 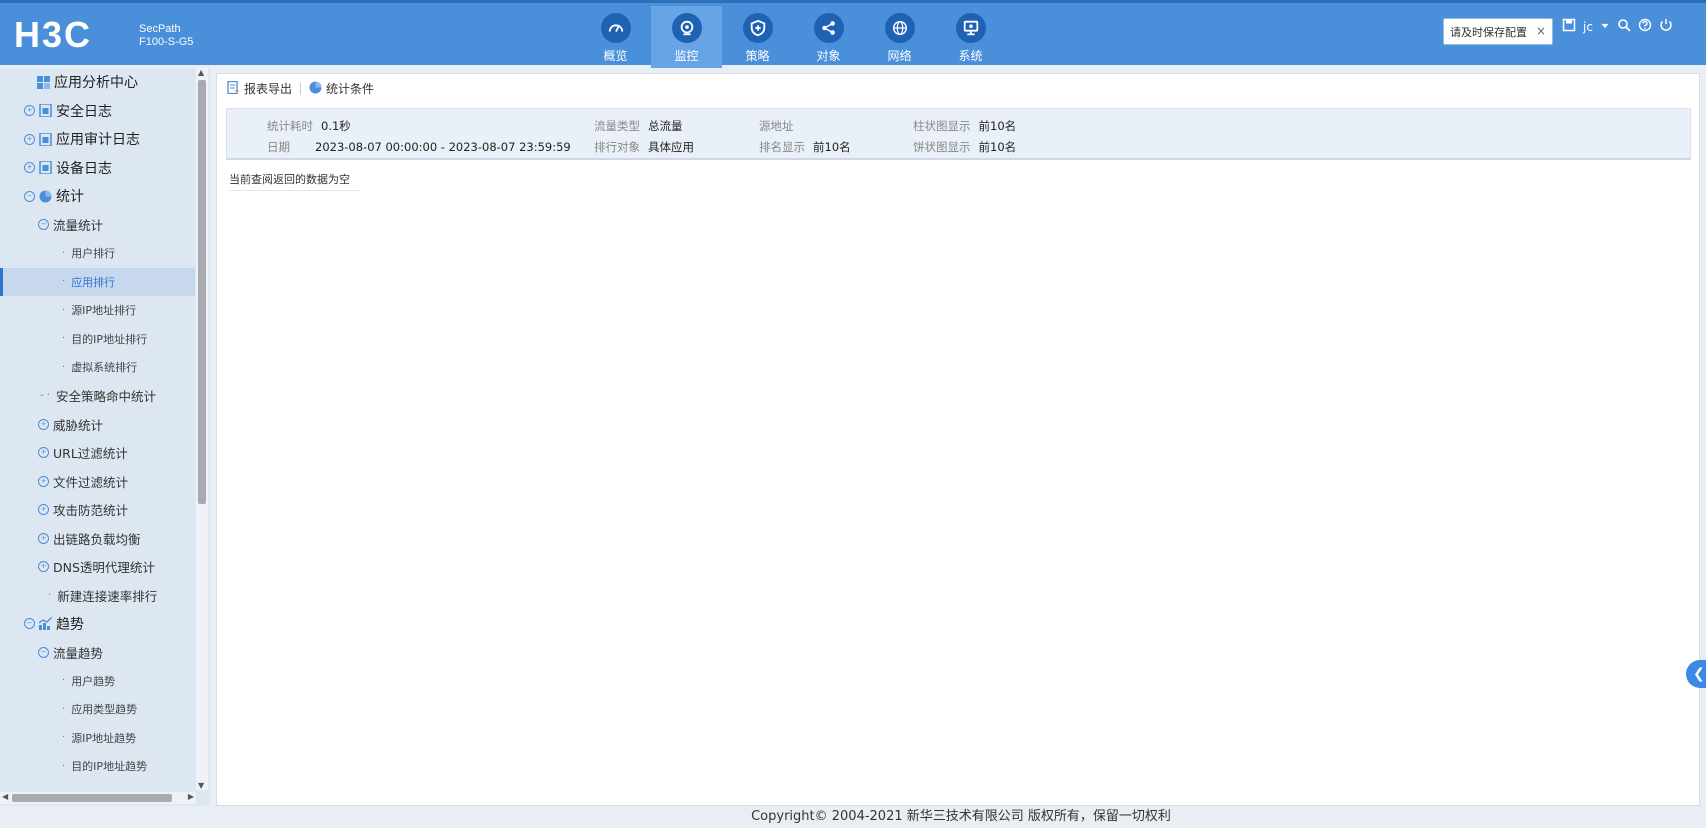 I want to click on dashboard-icon, so click(x=615, y=28).